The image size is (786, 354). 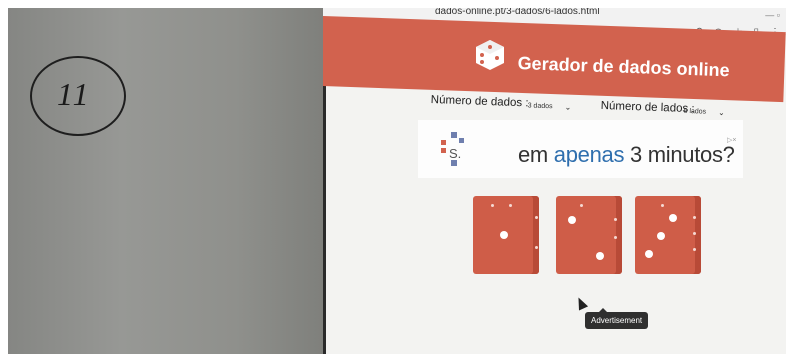 What do you see at coordinates (479, 102) in the screenshot?
I see `num-dice-label: Número de dados :` at bounding box center [479, 102].